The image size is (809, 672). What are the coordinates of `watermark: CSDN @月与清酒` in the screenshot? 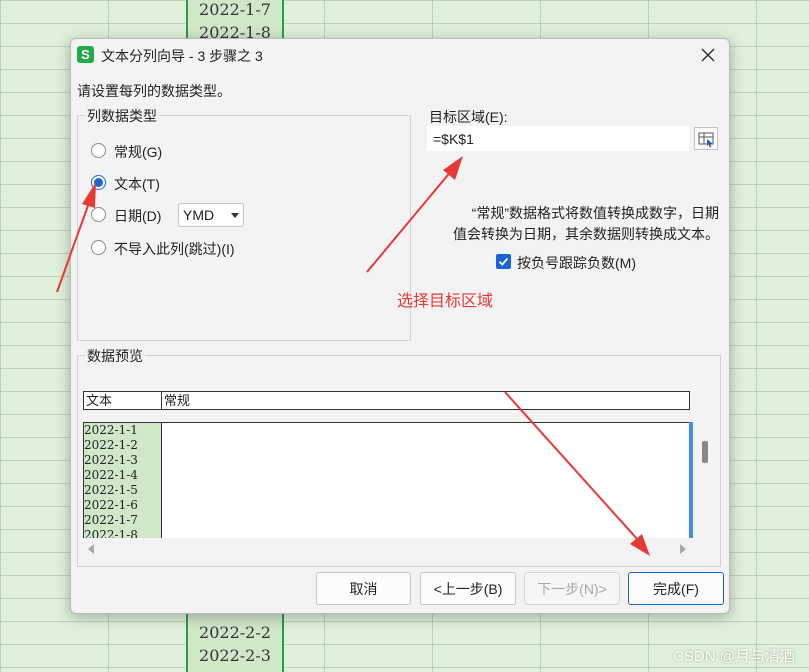 It's located at (734, 656).